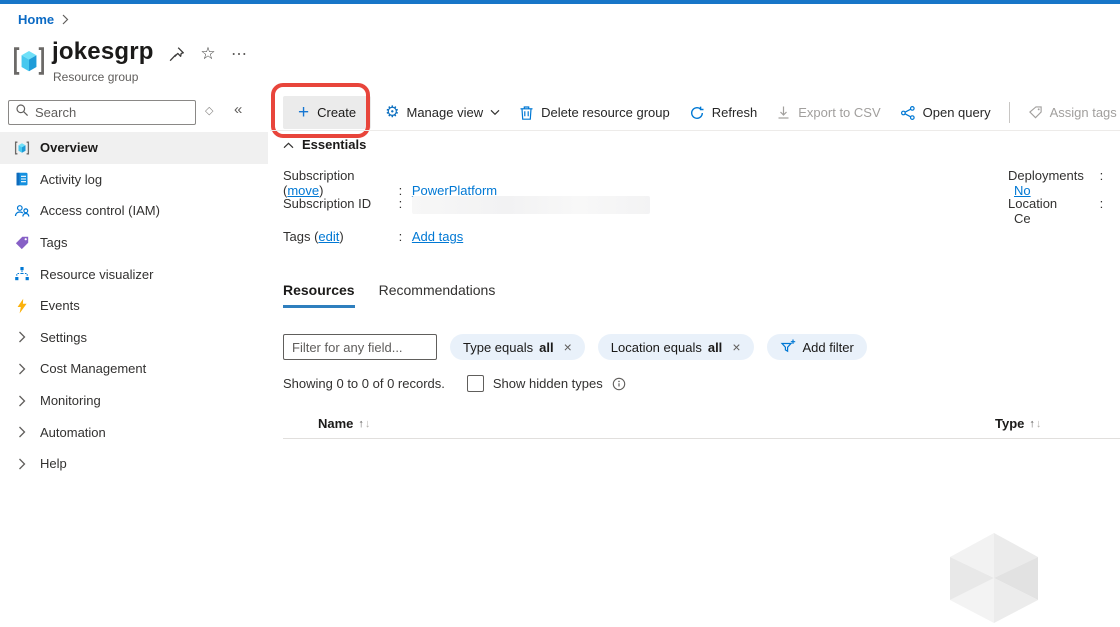 This screenshot has height=627, width=1120. What do you see at coordinates (134, 401) in the screenshot?
I see `sidebar-item-monitoring: Monitoring` at bounding box center [134, 401].